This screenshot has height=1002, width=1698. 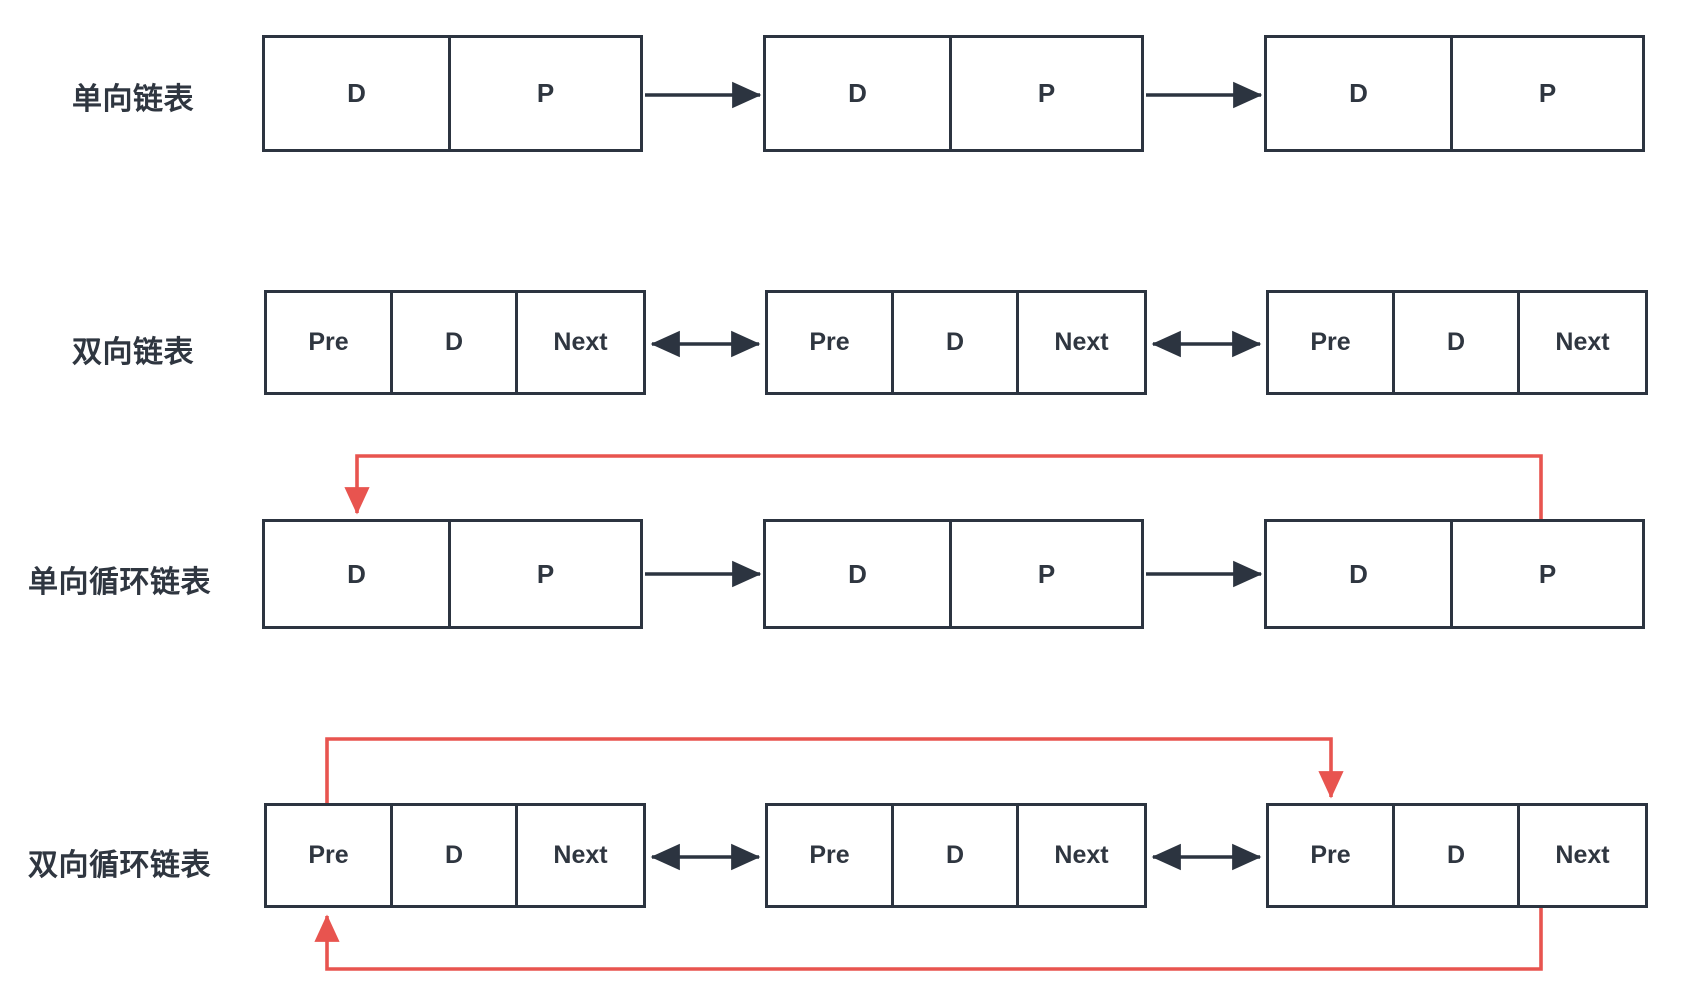 What do you see at coordinates (452, 574) in the screenshot?
I see `node-singly-circular-1: D P` at bounding box center [452, 574].